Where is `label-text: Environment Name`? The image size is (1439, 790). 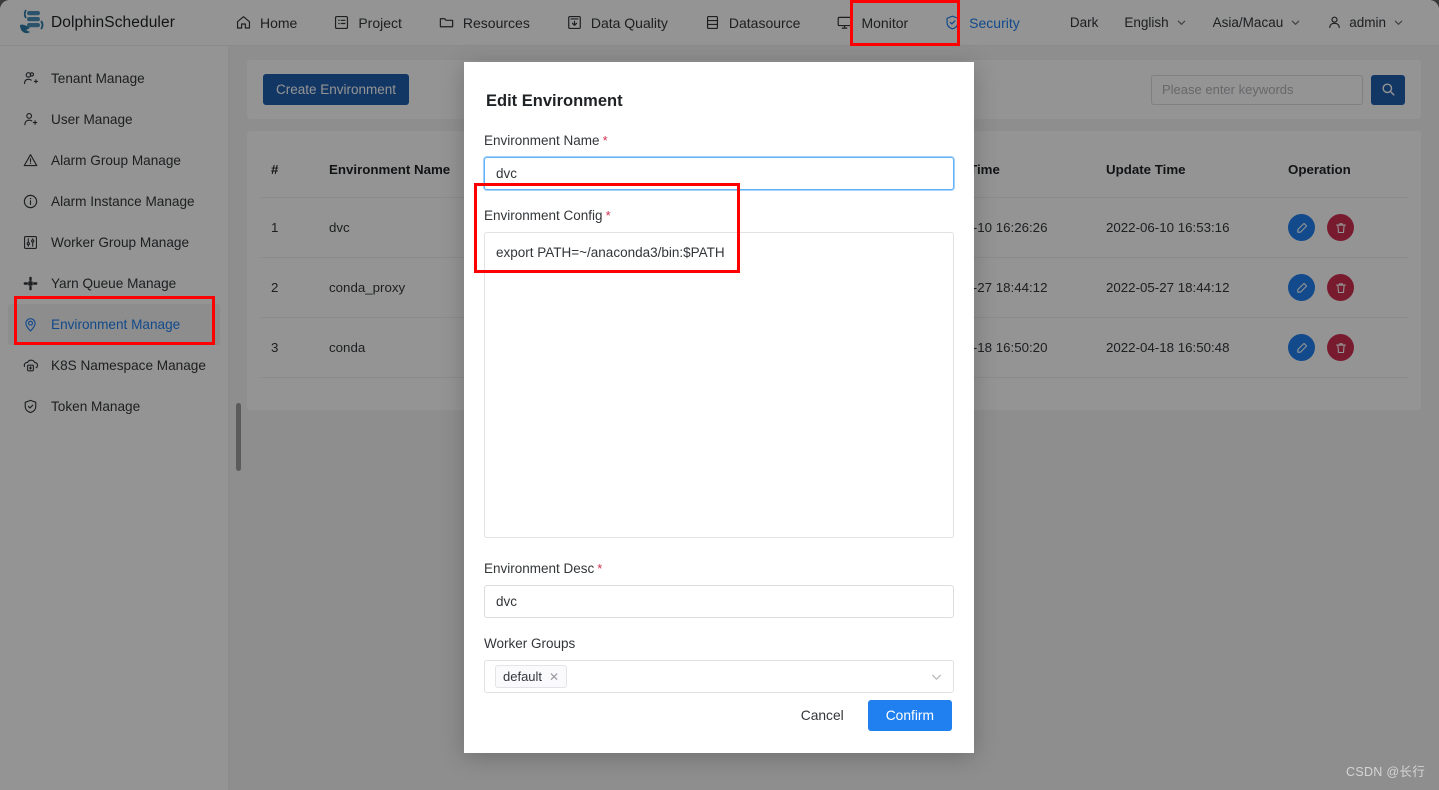 label-text: Environment Name is located at coordinates (542, 140).